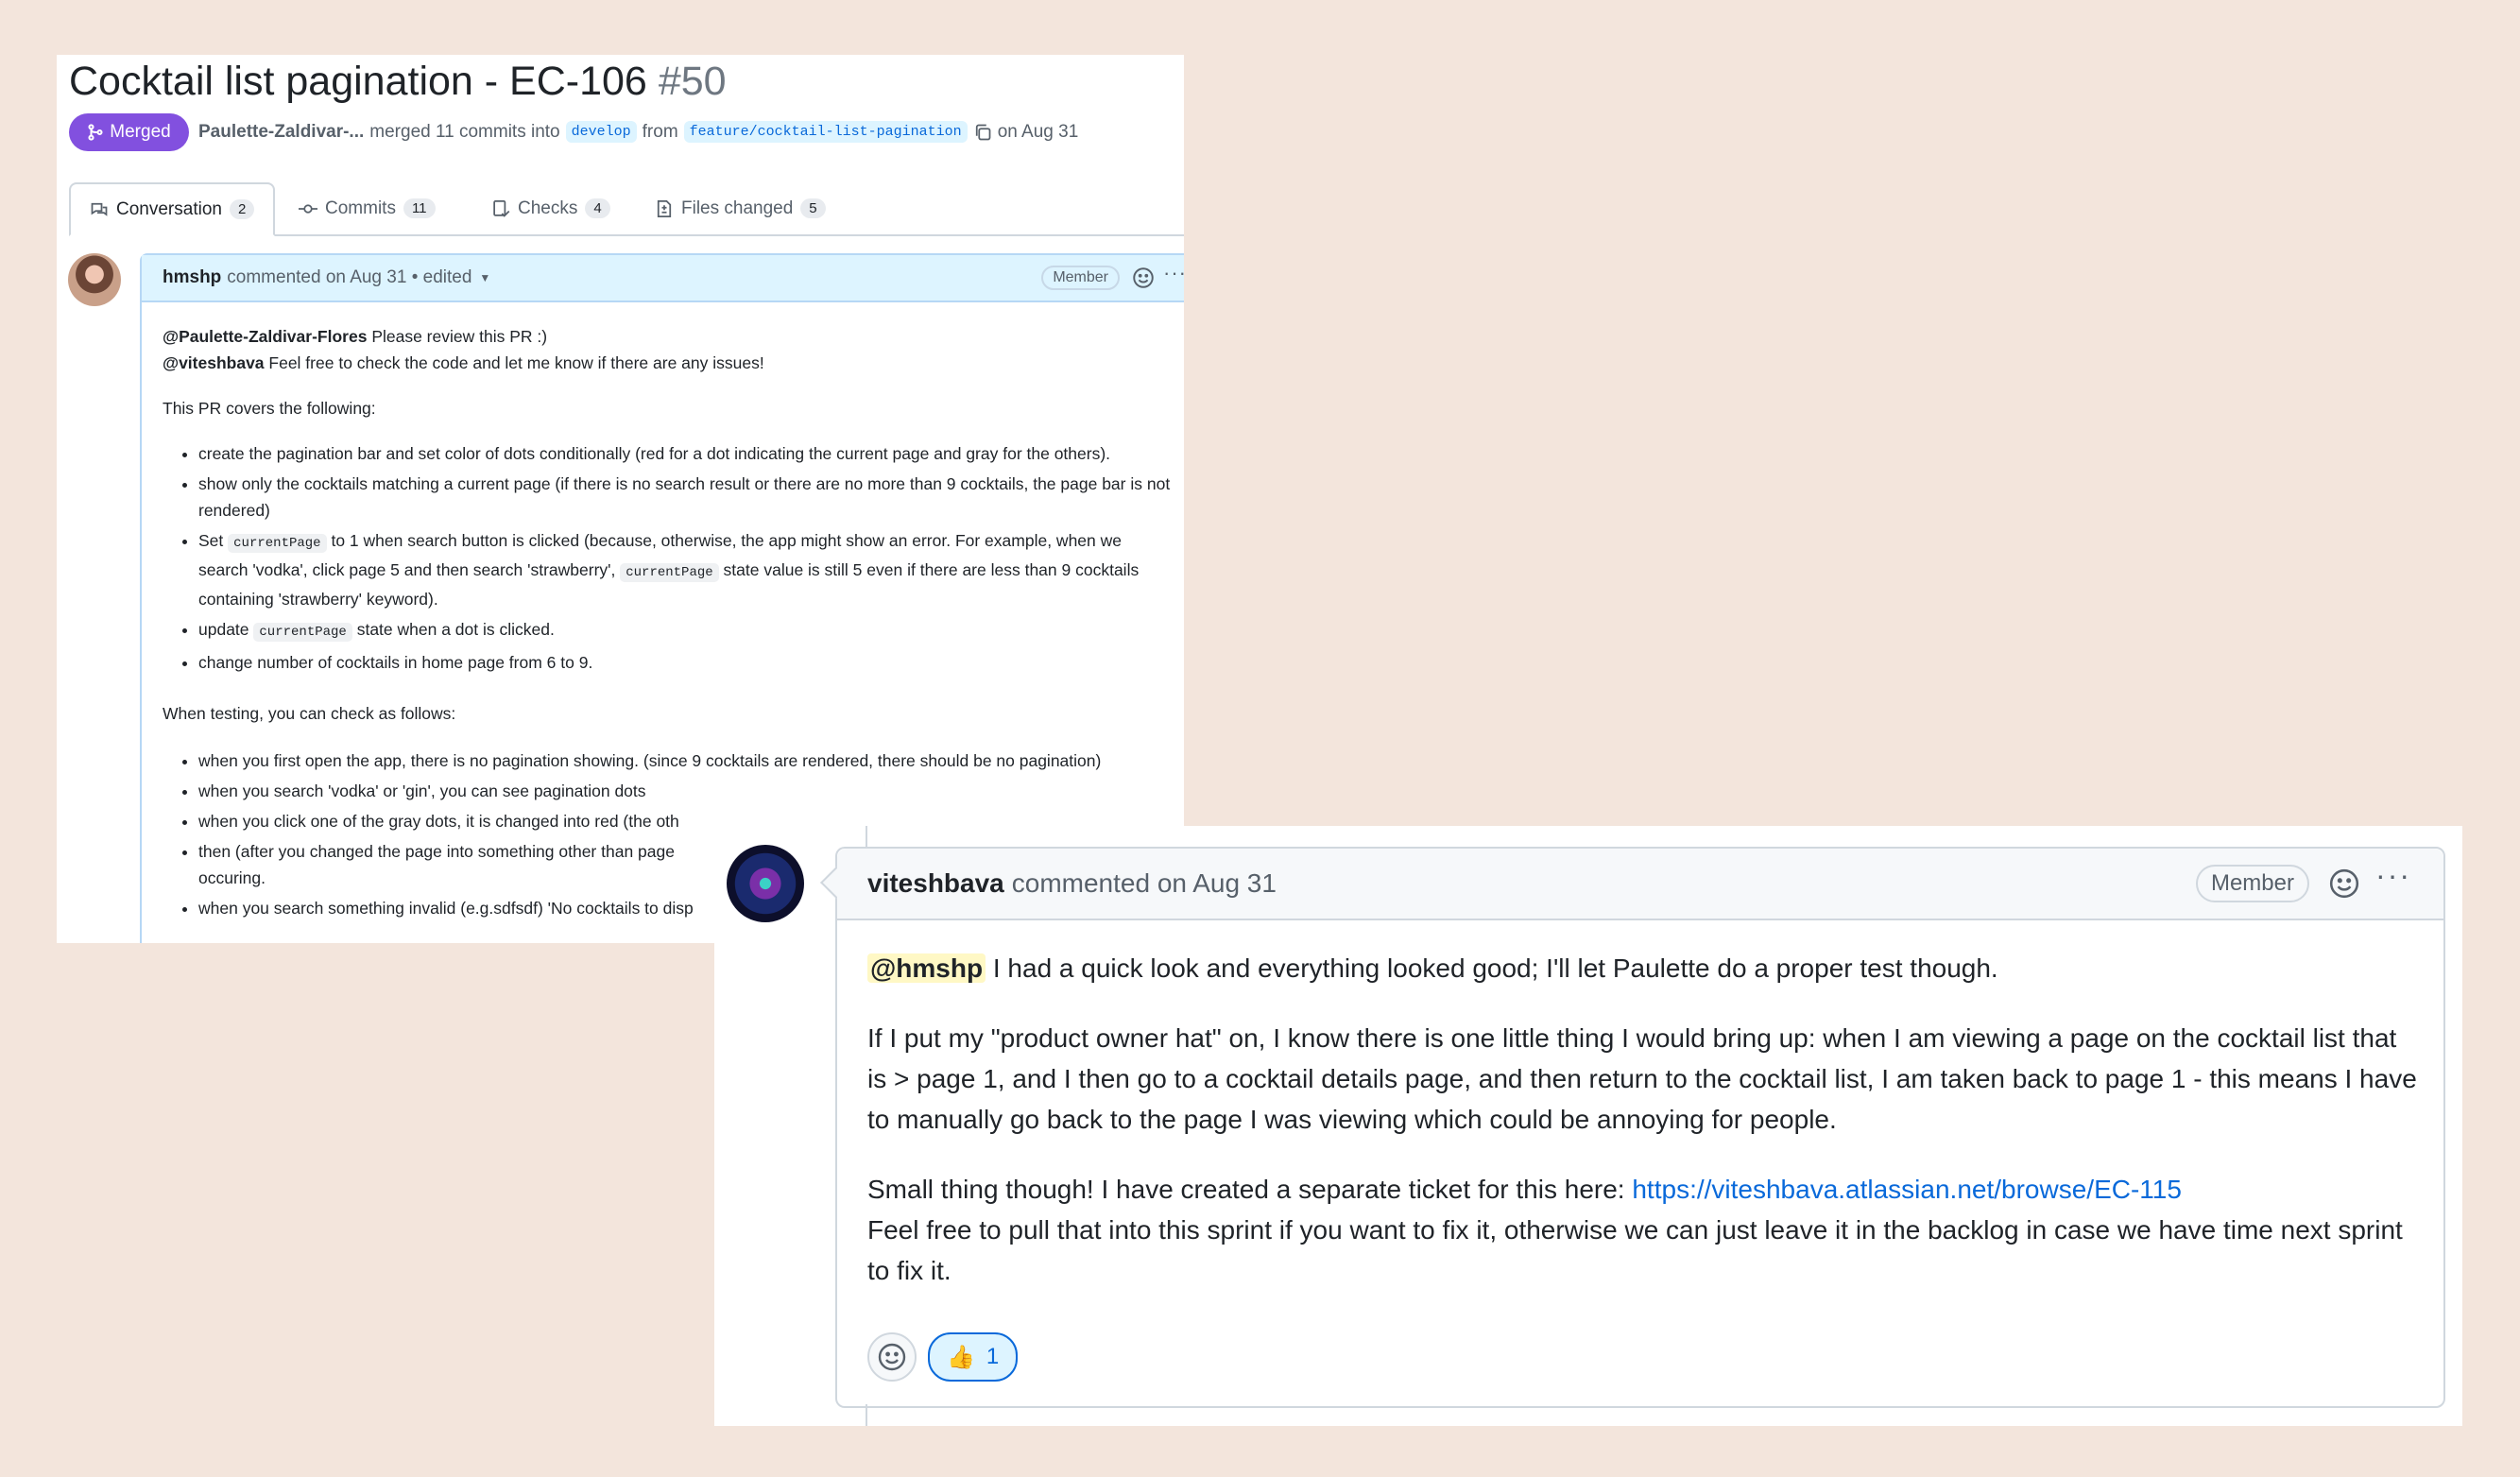  I want to click on checklist-icon, so click(502, 208).